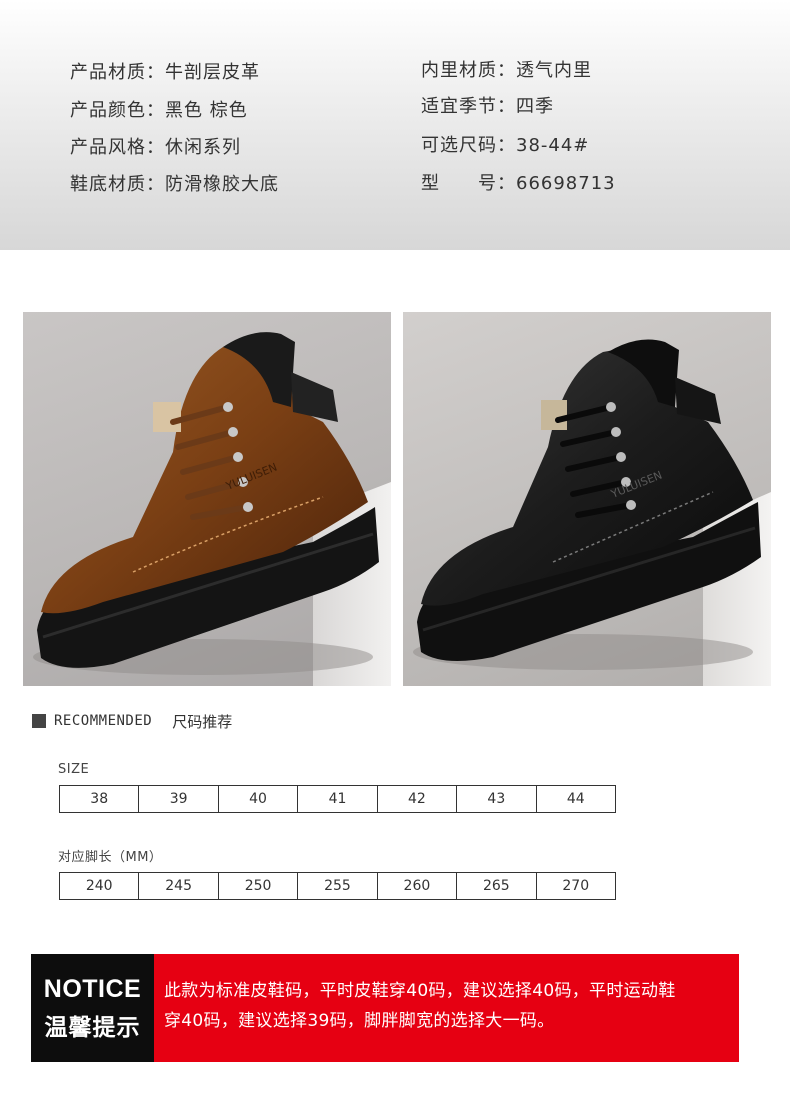 This screenshot has height=1103, width=790. I want to click on spec-sizes: 可选尺码：38-44#, so click(505, 144).